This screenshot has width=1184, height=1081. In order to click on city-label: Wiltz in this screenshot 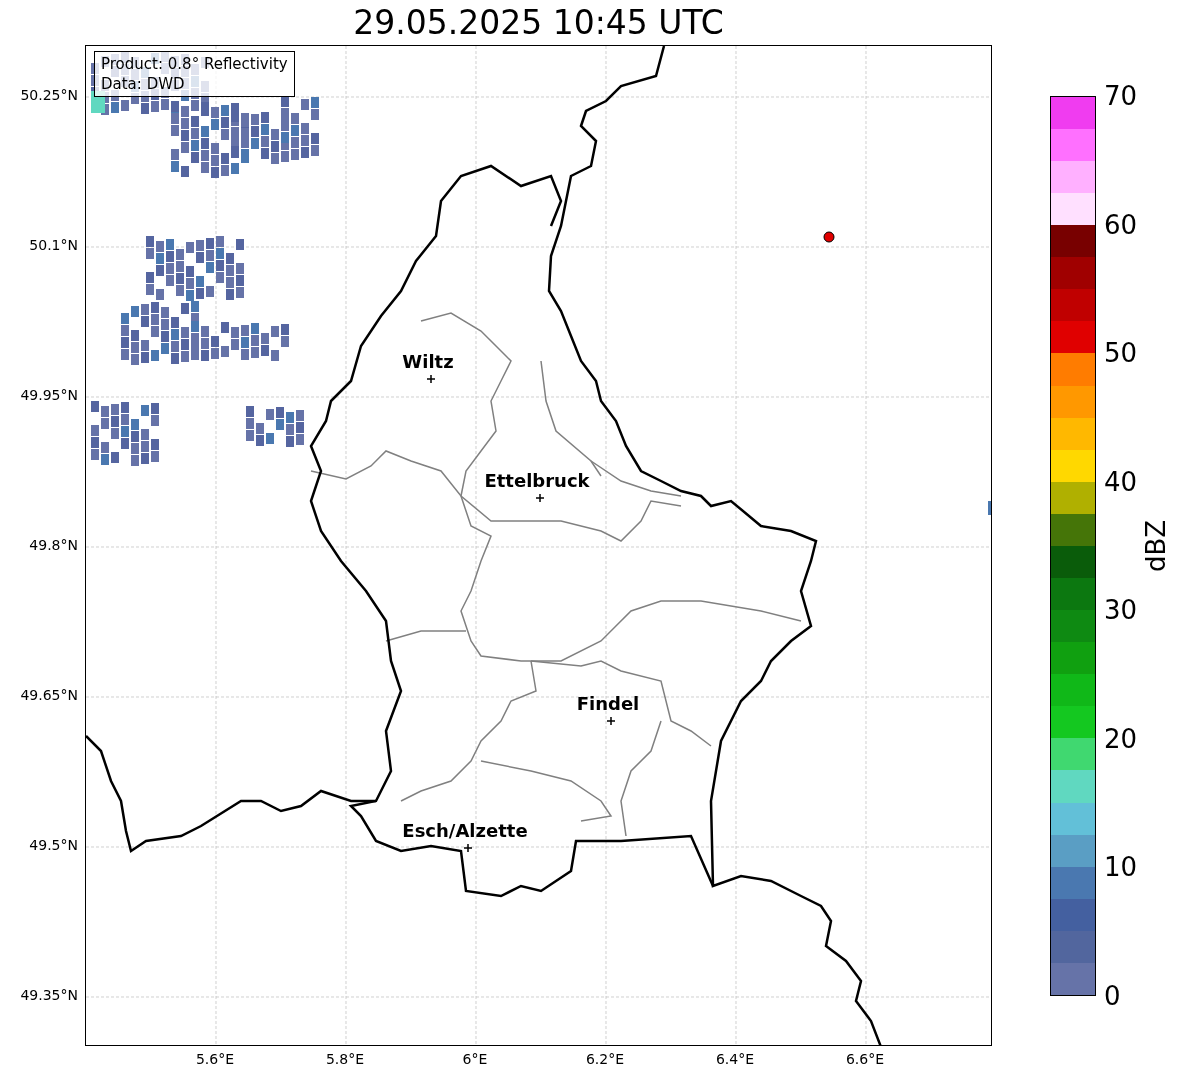, I will do `click(428, 362)`.